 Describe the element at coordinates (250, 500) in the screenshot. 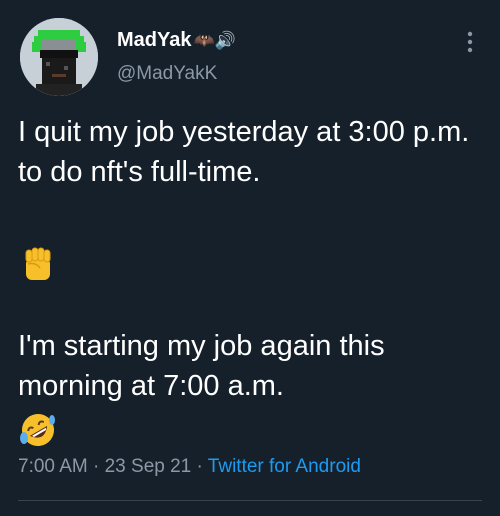

I see `divider` at that location.